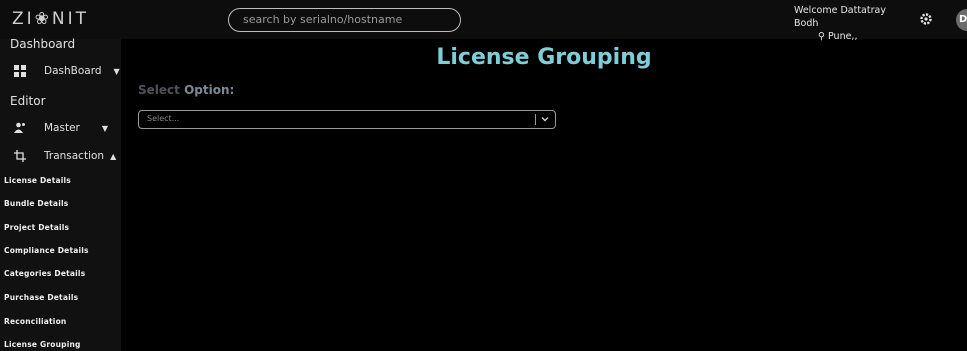 This screenshot has height=351, width=967. What do you see at coordinates (44, 273) in the screenshot?
I see `sidebar-subitem-categories-details: Categories Details` at bounding box center [44, 273].